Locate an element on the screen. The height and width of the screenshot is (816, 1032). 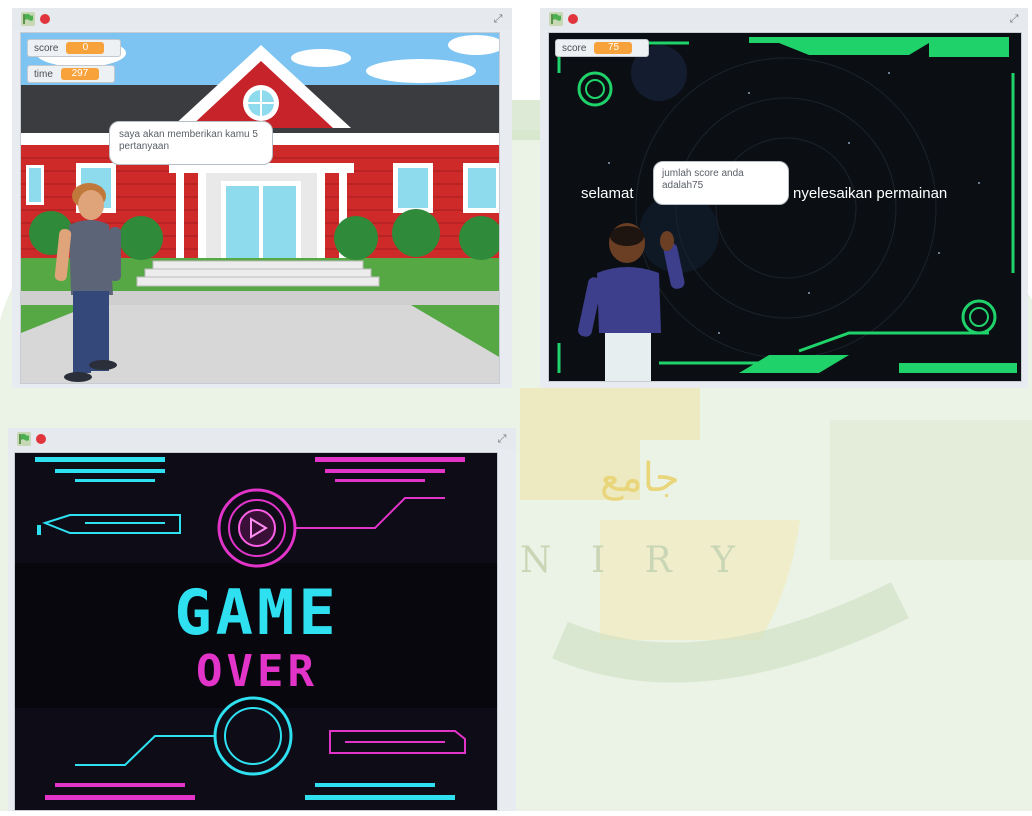
score-monitor-value: 75 is located at coordinates (613, 48).